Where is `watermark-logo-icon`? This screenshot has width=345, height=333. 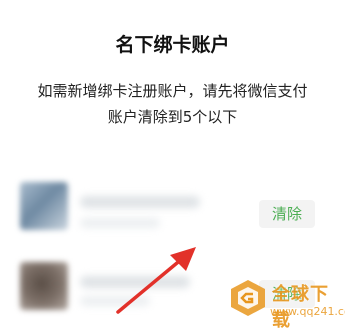 watermark-logo-icon is located at coordinates (248, 298).